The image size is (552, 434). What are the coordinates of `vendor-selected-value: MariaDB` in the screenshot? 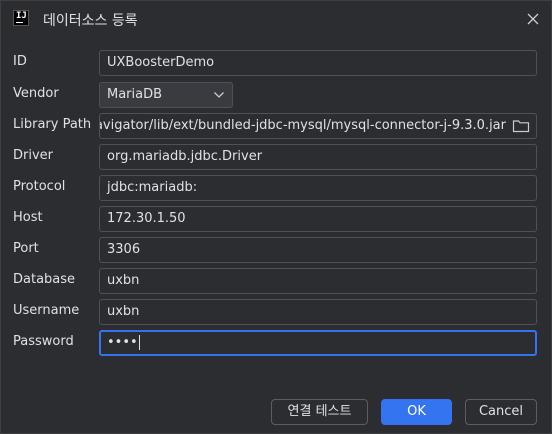 It's located at (135, 94).